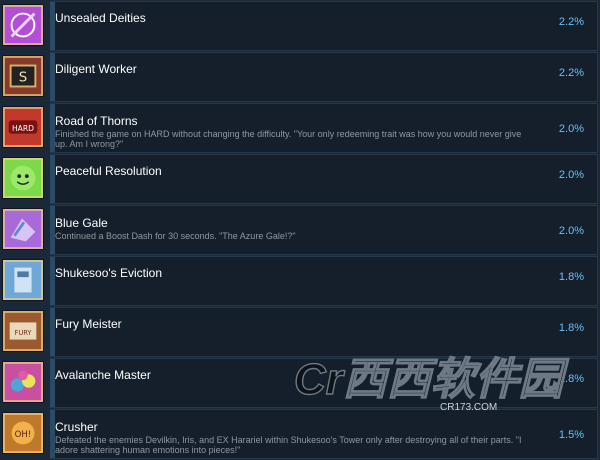 This screenshot has height=460, width=600. I want to click on achievement-title: Avalanche Master, so click(103, 375).